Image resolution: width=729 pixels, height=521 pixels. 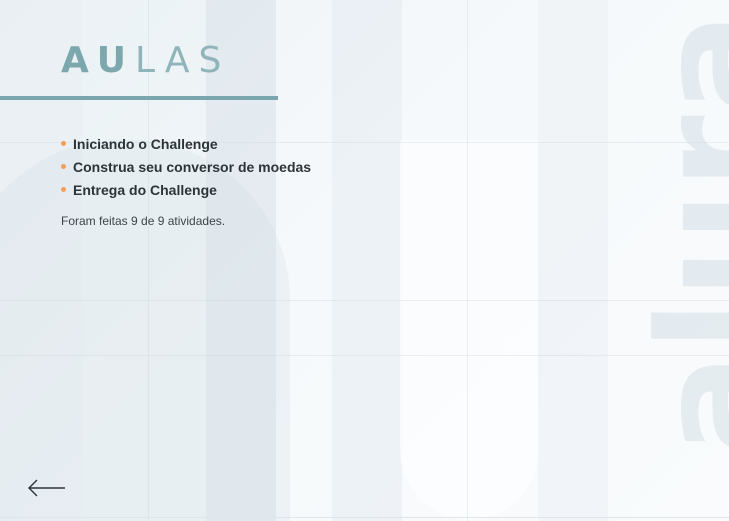 What do you see at coordinates (145, 143) in the screenshot?
I see `lesson-label: Iniciando o Challenge` at bounding box center [145, 143].